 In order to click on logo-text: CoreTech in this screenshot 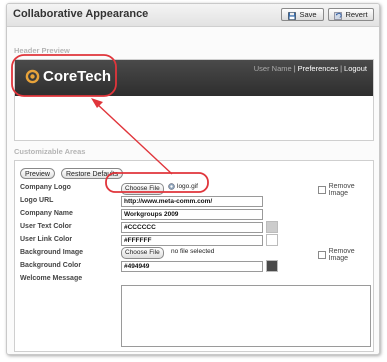, I will do `click(77, 76)`.